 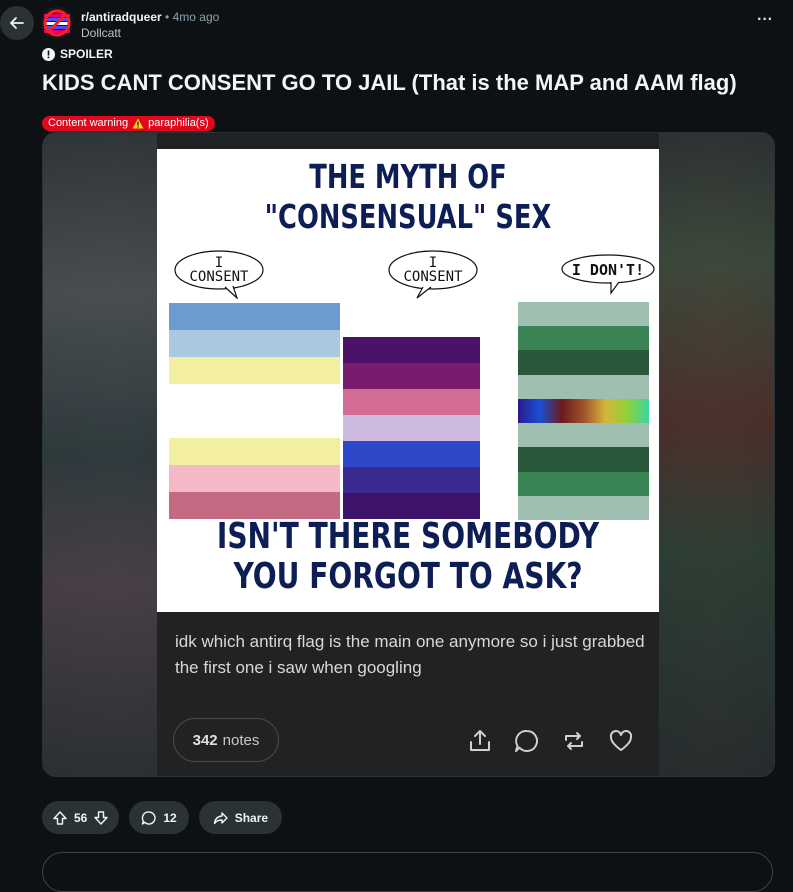 I want to click on speech-bubble-3: I DON'T!, so click(x=608, y=274).